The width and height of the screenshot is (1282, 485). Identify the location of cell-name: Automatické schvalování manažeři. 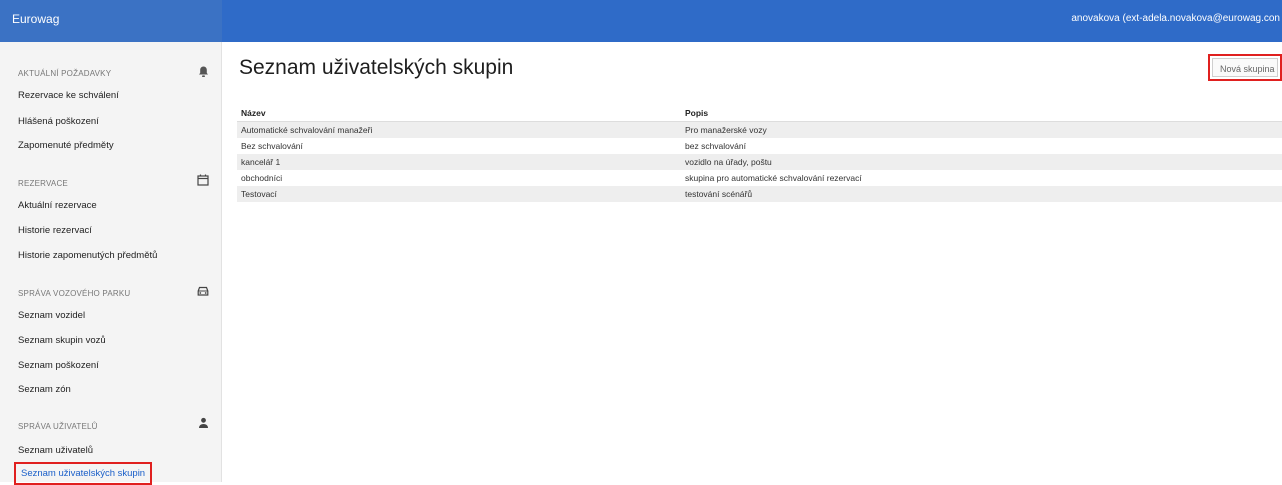
(459, 129).